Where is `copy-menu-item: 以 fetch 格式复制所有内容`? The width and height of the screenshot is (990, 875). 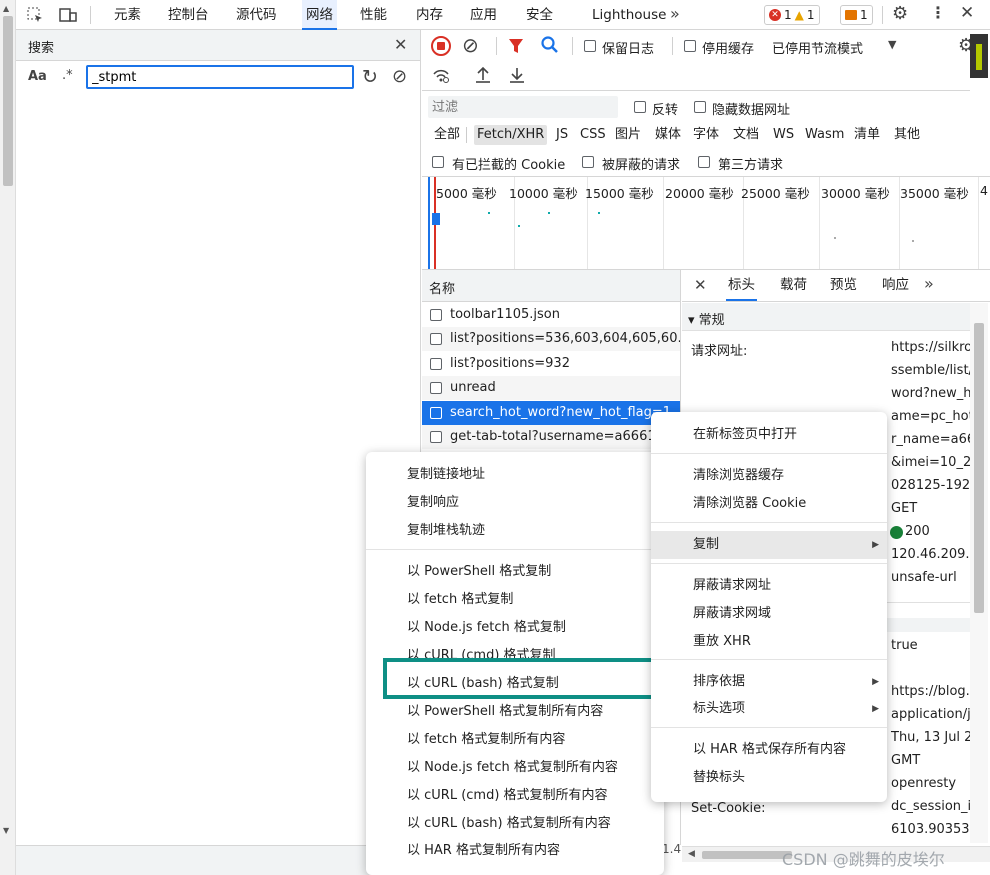 copy-menu-item: 以 fetch 格式复制所有内容 is located at coordinates (515, 740).